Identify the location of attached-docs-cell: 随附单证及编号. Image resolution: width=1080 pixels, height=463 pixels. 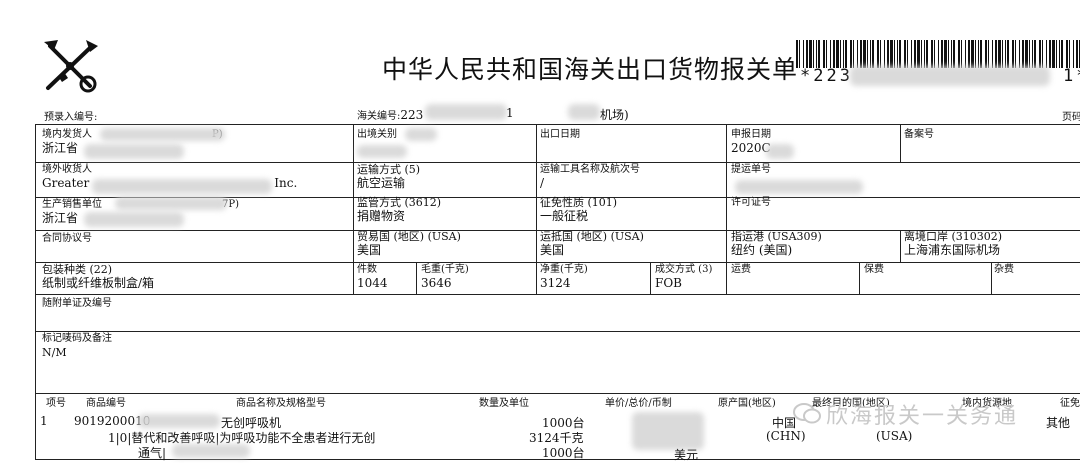
(77, 303).